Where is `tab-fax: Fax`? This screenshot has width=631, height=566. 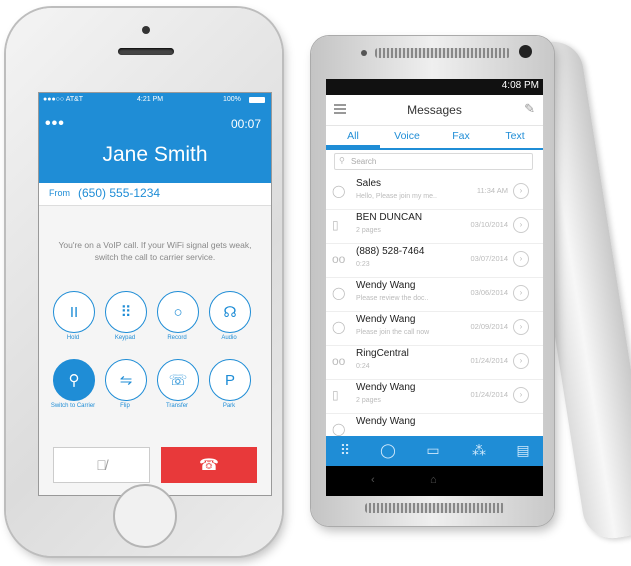 tab-fax: Fax is located at coordinates (461, 136).